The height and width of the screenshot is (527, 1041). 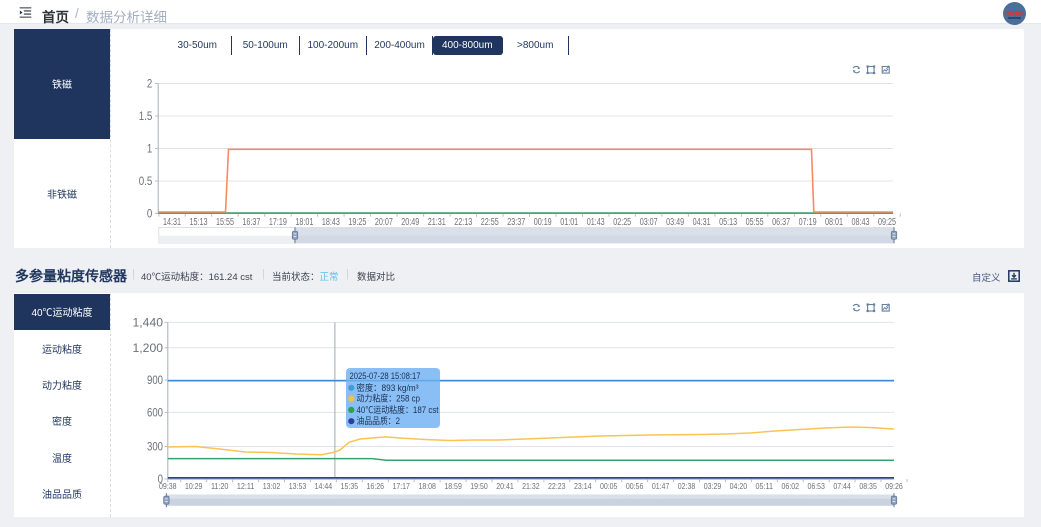 What do you see at coordinates (569, 222) in the screenshot?
I see `svg-text: 01:01` at bounding box center [569, 222].